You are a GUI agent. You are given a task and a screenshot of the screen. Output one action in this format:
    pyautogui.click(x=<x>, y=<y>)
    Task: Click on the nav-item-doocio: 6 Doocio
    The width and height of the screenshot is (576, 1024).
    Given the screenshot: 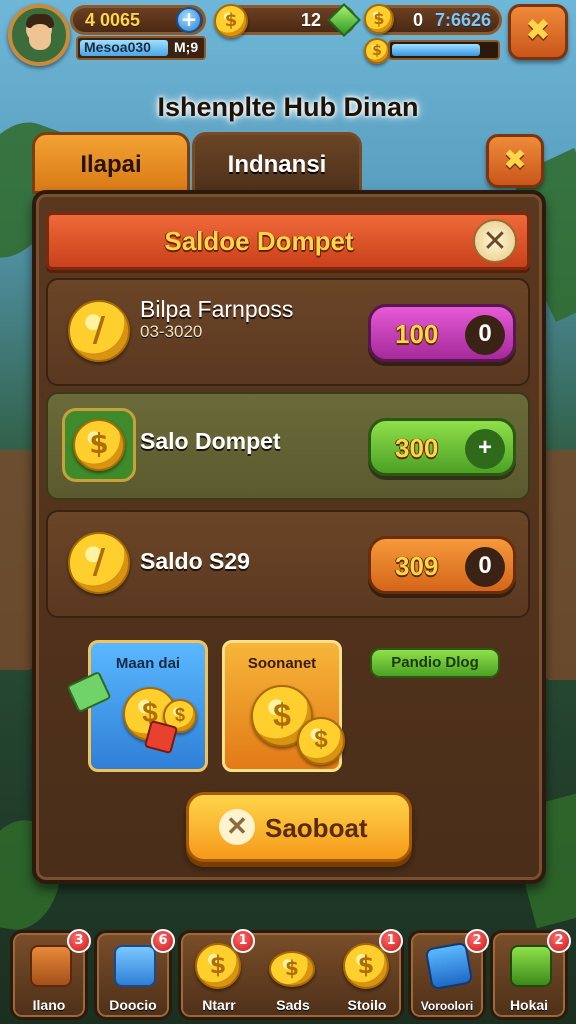 What is the action you would take?
    pyautogui.click(x=134, y=974)
    